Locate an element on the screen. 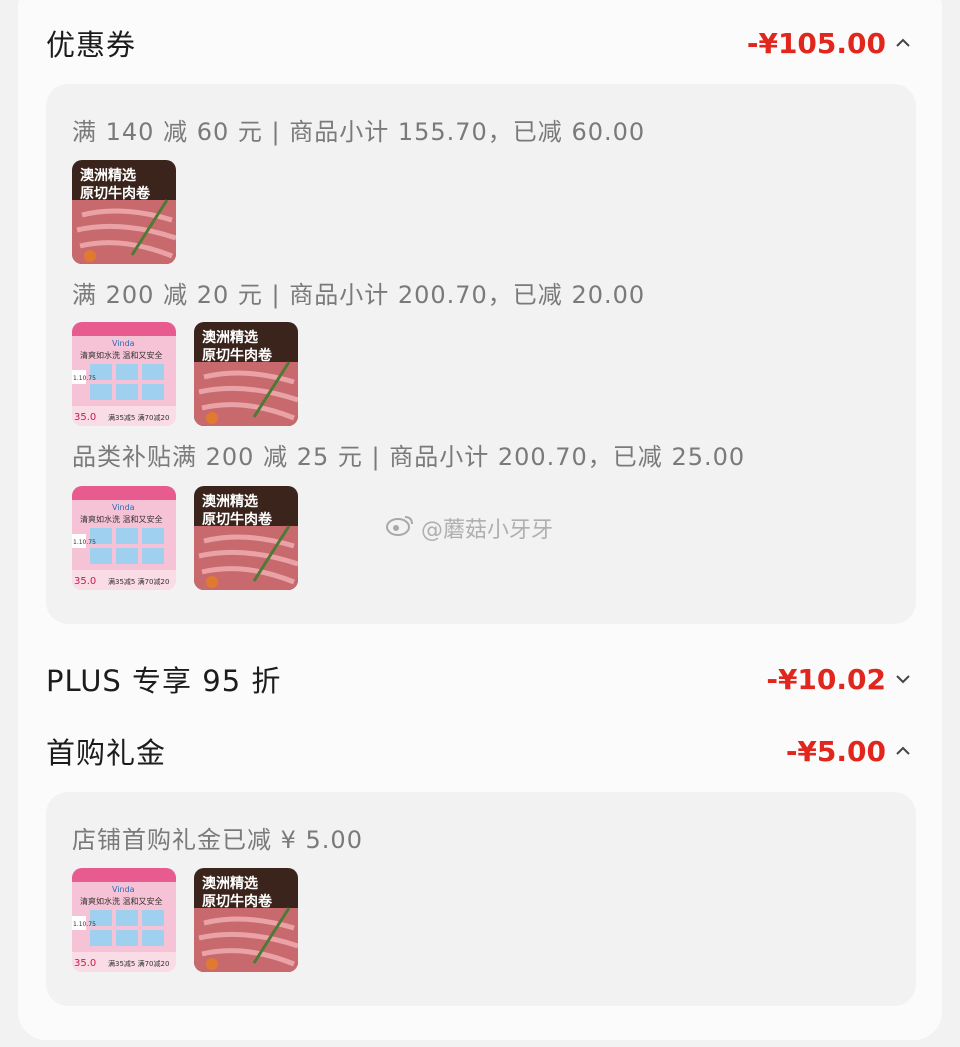  watermark-text: @蘑菇小牙牙 is located at coordinates (487, 530).